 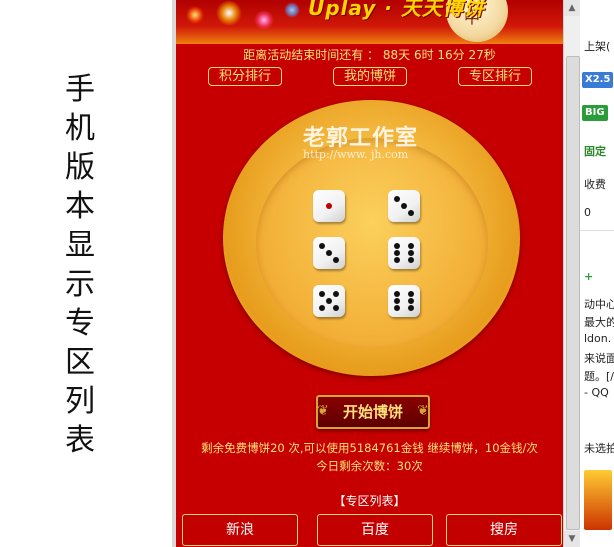 What do you see at coordinates (80, 245) in the screenshot?
I see `caption-char: 显` at bounding box center [80, 245].